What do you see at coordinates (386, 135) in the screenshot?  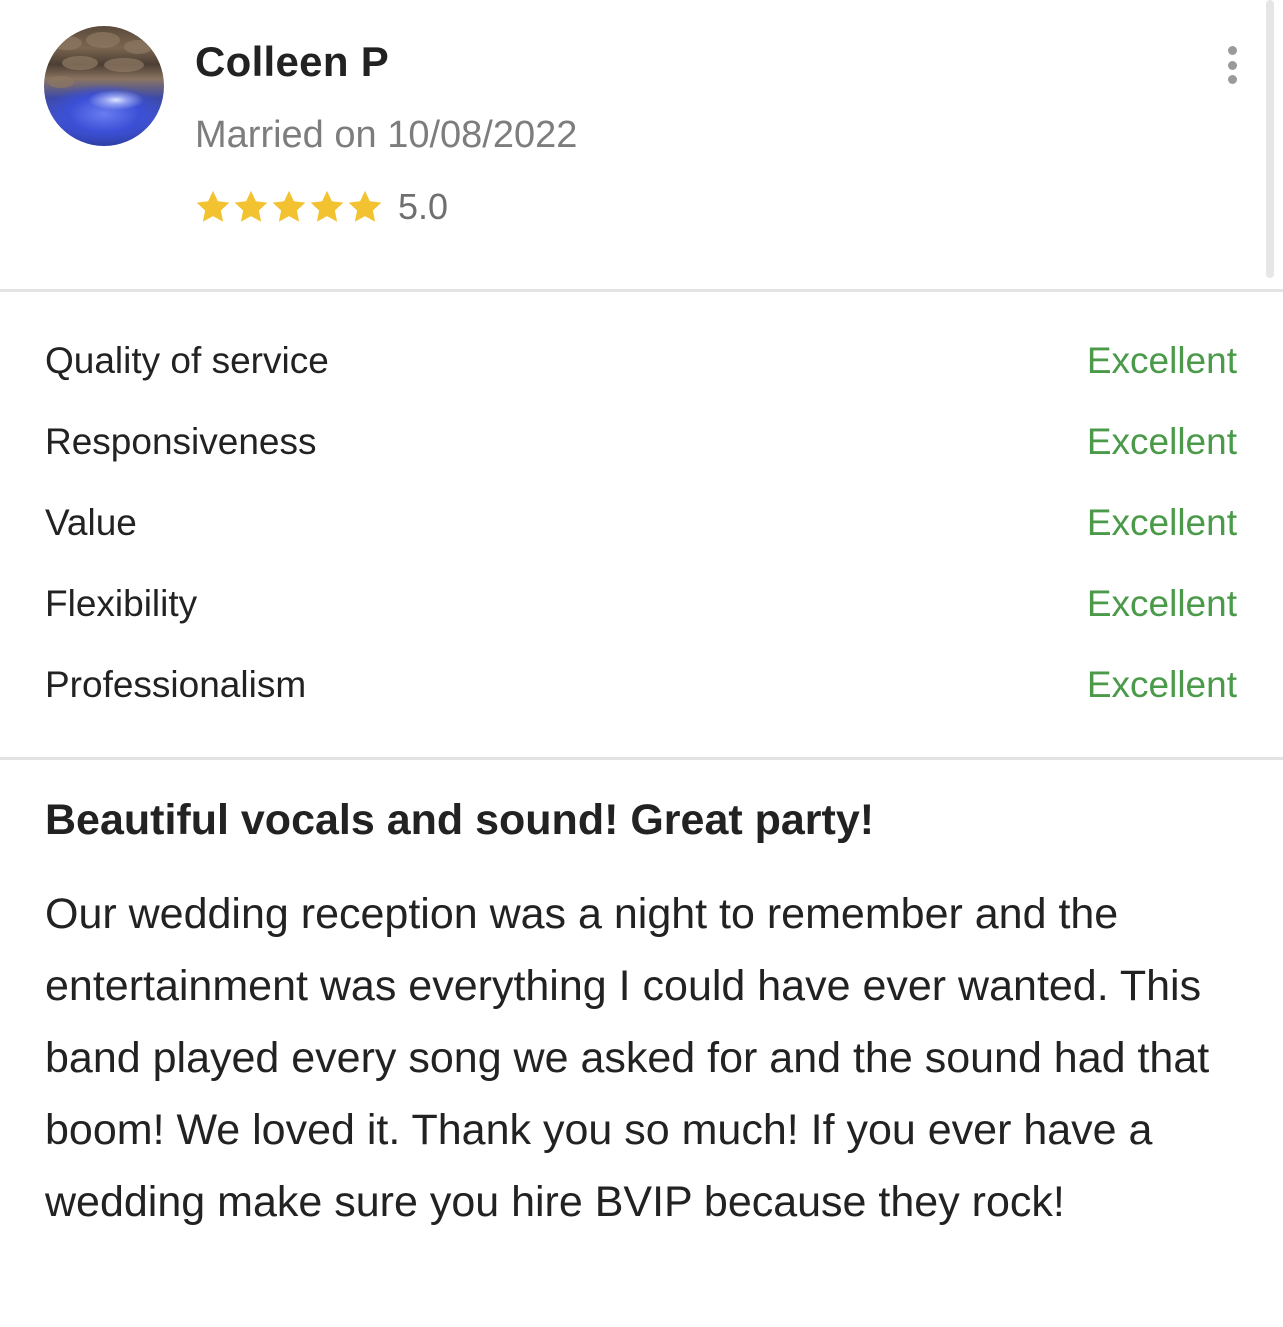 I see `married-date: Married on 10/08/2022` at bounding box center [386, 135].